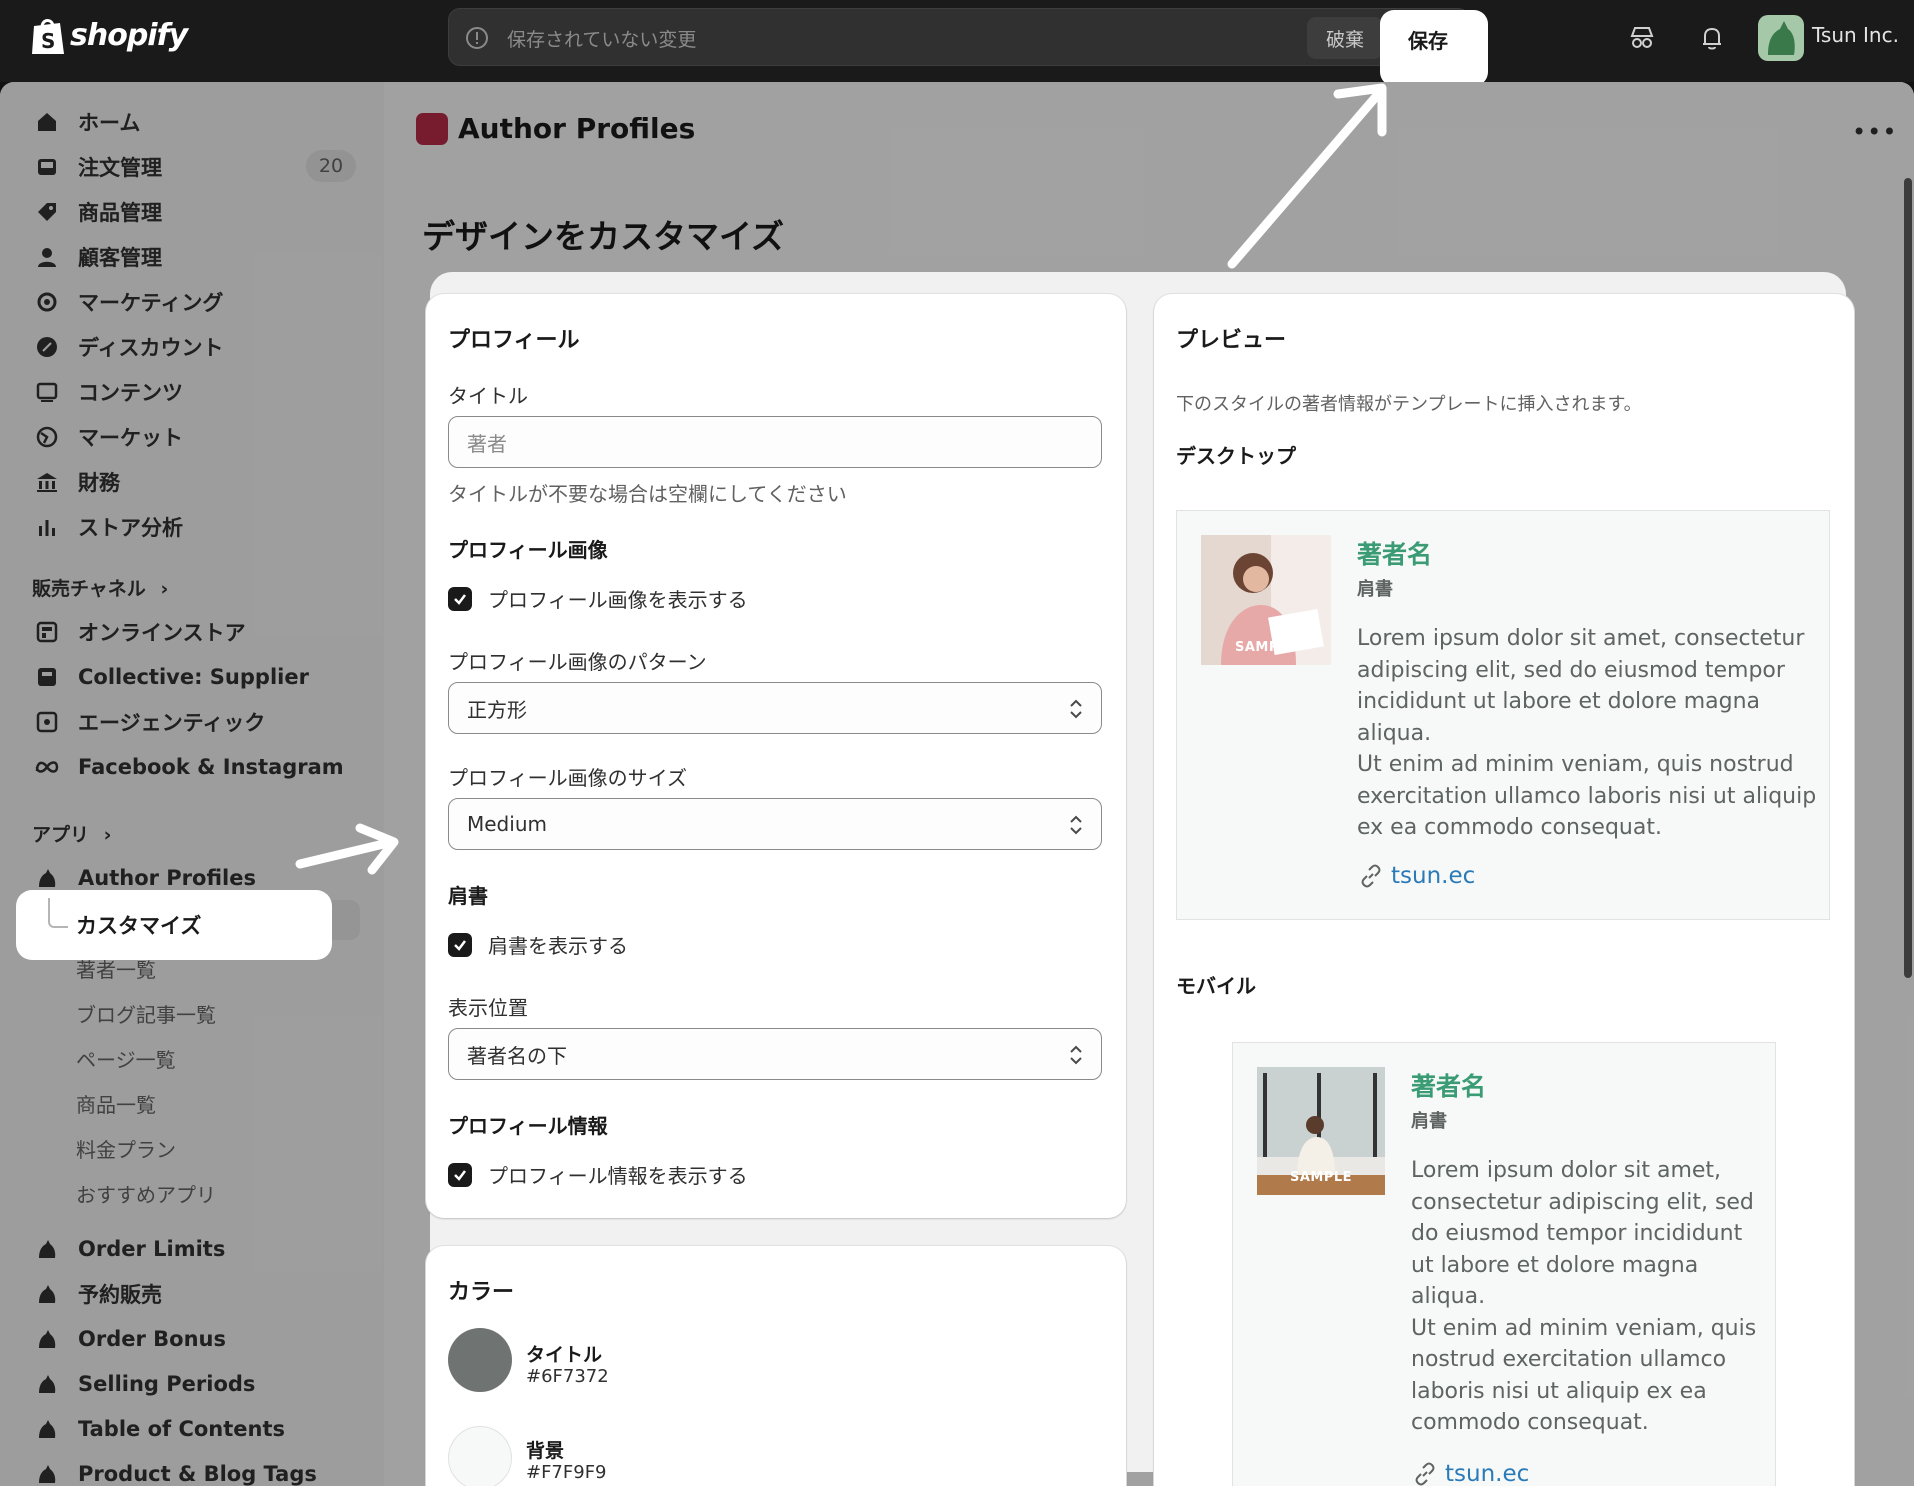 Image resolution: width=1914 pixels, height=1486 pixels. What do you see at coordinates (577, 662) in the screenshot?
I see `pattern-field-label: プロフィール画像のパターン` at bounding box center [577, 662].